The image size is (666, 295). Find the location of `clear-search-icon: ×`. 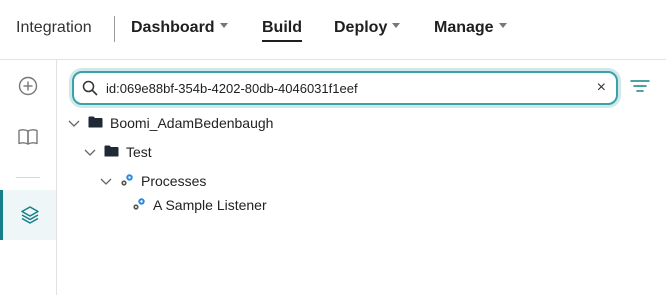

clear-search-icon: × is located at coordinates (601, 88).